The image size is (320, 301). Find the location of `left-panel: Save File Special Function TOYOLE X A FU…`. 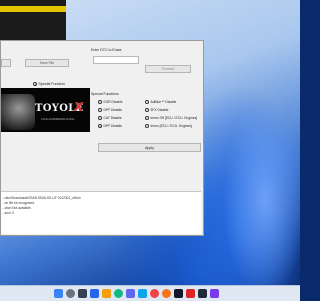

left-panel: Save File Special Function TOYOLE X A FU… is located at coordinates (45, 115).